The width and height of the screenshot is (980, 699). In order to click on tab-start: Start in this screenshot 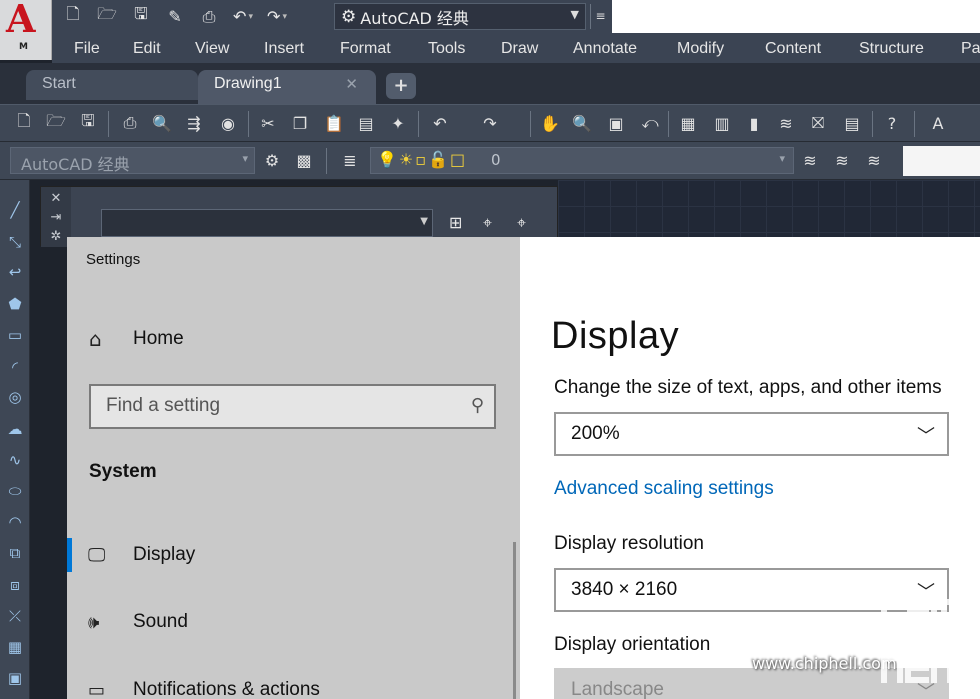, I will do `click(112, 85)`.